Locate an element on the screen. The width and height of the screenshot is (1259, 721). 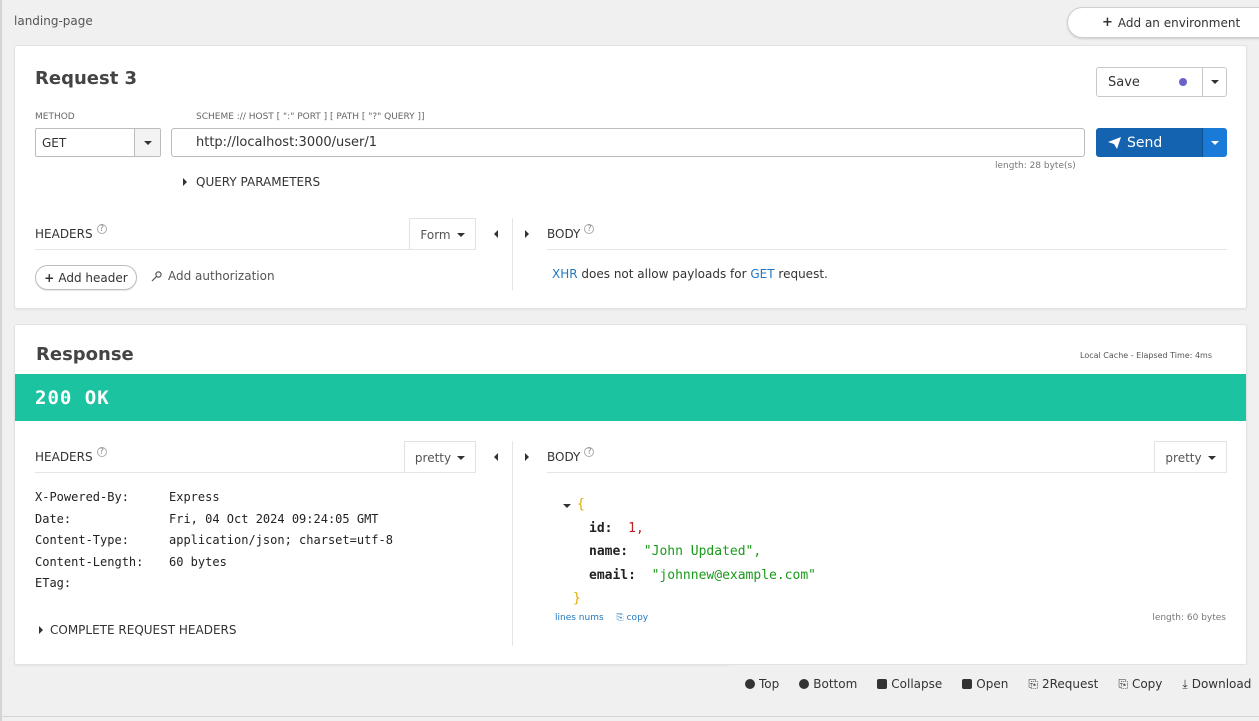
headers-mode-value: pretty is located at coordinates (433, 457).